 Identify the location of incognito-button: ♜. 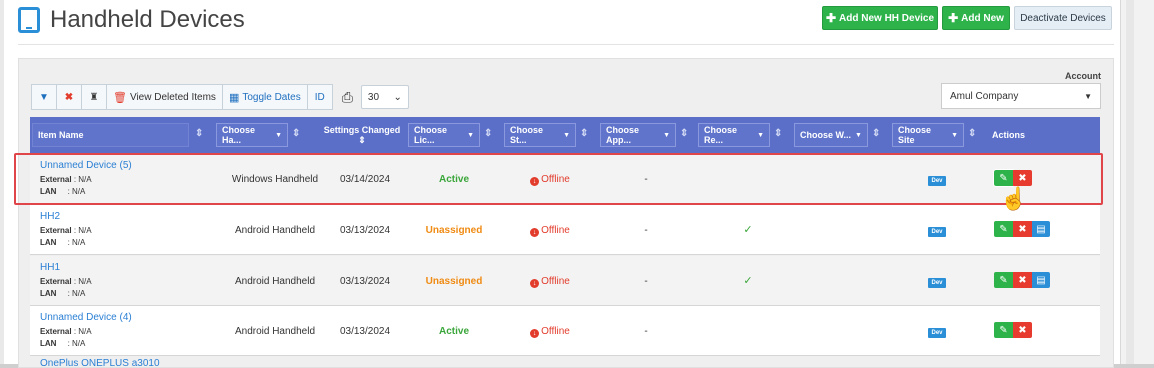
(94, 97).